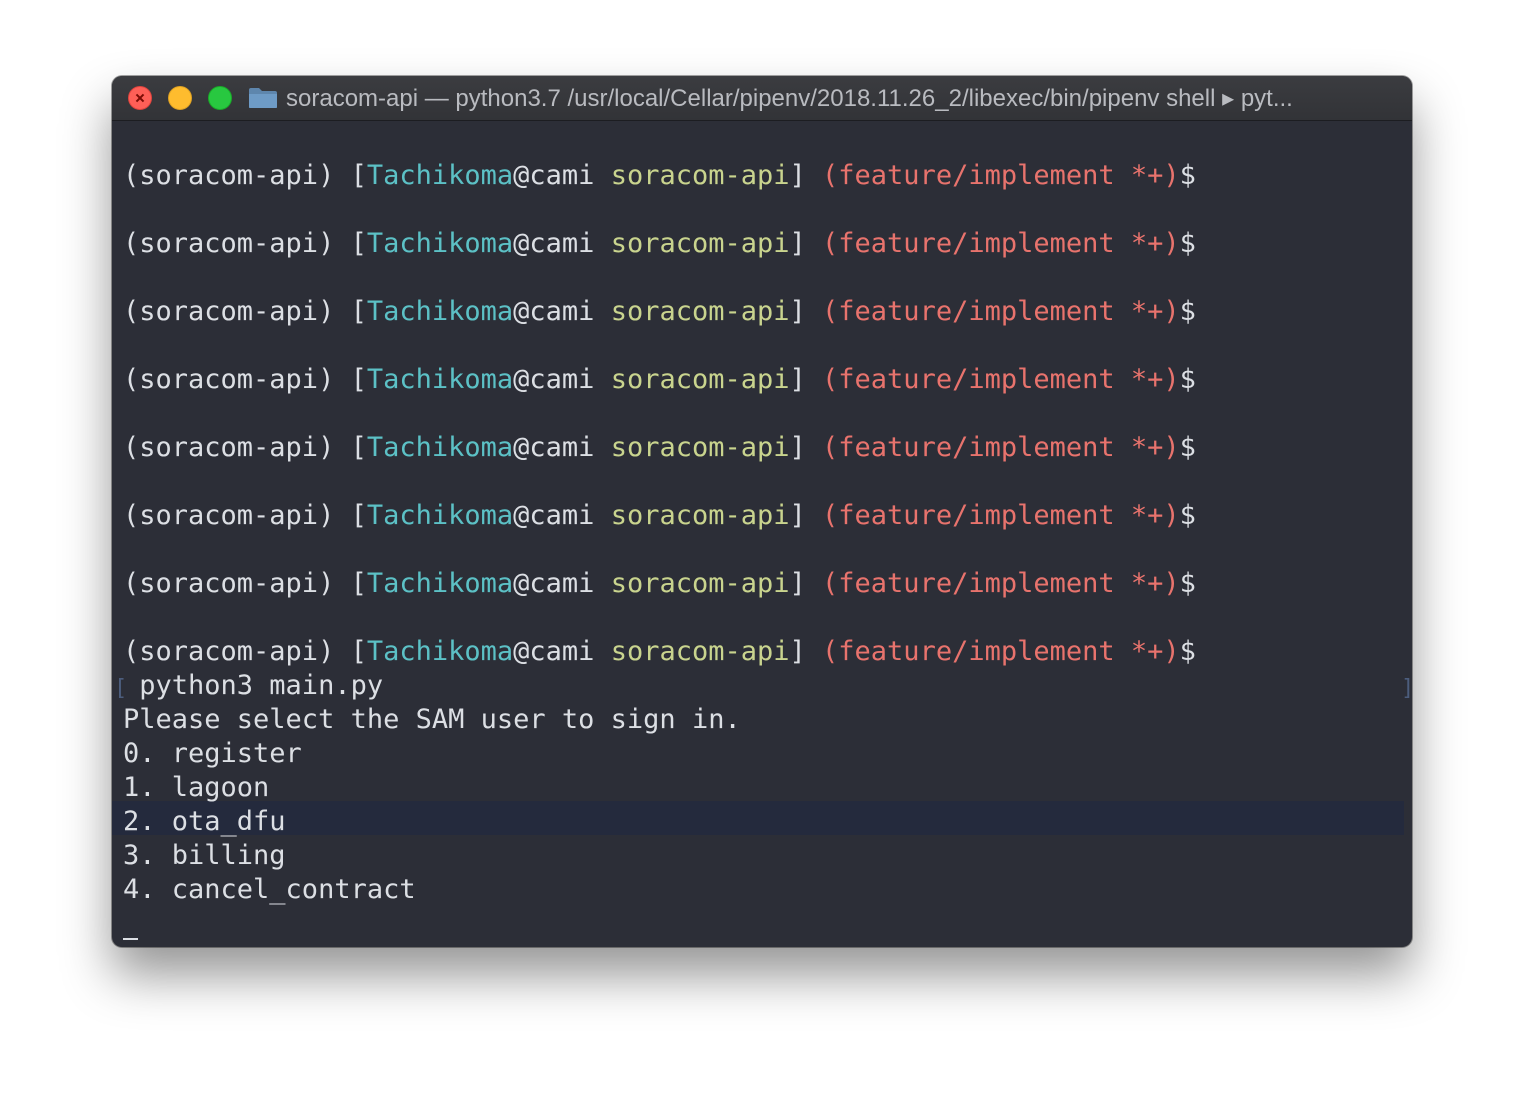  Describe the element at coordinates (196, 787) in the screenshot. I see `list-item: 1. lagoon` at that location.